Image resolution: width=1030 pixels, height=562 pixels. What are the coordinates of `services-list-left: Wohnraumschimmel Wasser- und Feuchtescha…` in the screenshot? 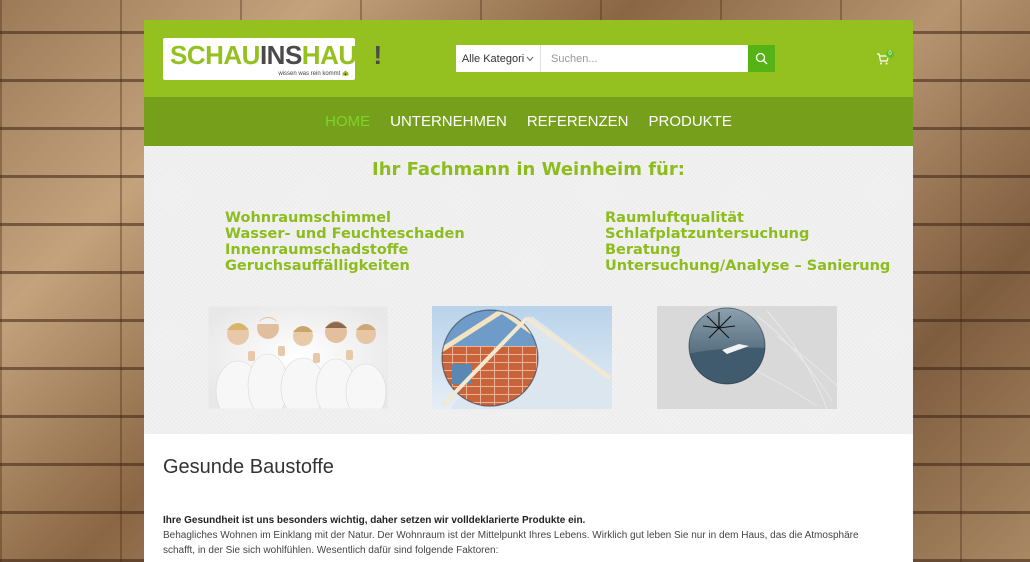 It's located at (345, 242).